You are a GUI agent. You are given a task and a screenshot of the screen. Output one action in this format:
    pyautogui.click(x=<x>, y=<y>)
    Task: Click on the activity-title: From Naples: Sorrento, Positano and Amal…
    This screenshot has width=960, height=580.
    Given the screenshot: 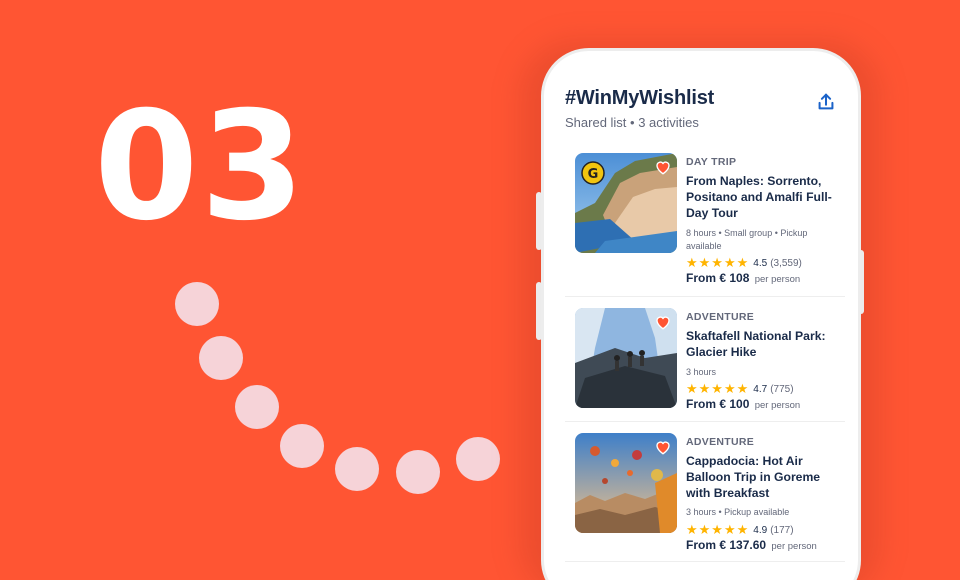 What is the action you would take?
    pyautogui.click(x=761, y=197)
    